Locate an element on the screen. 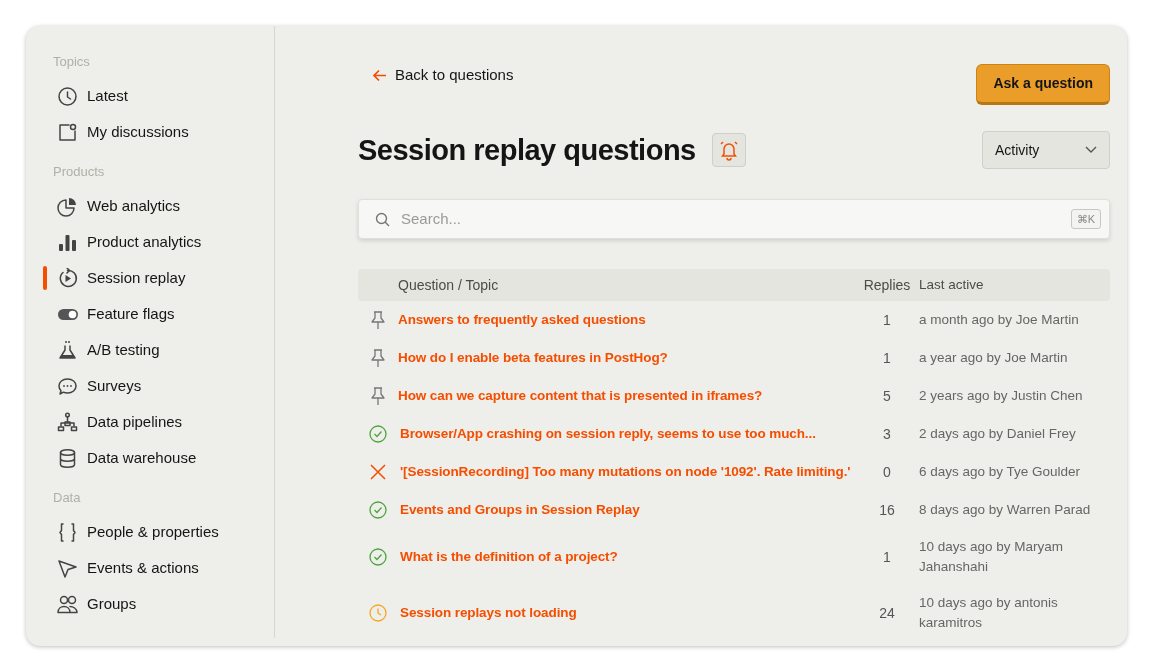 This screenshot has height=672, width=1153. cross-icon is located at coordinates (378, 472).